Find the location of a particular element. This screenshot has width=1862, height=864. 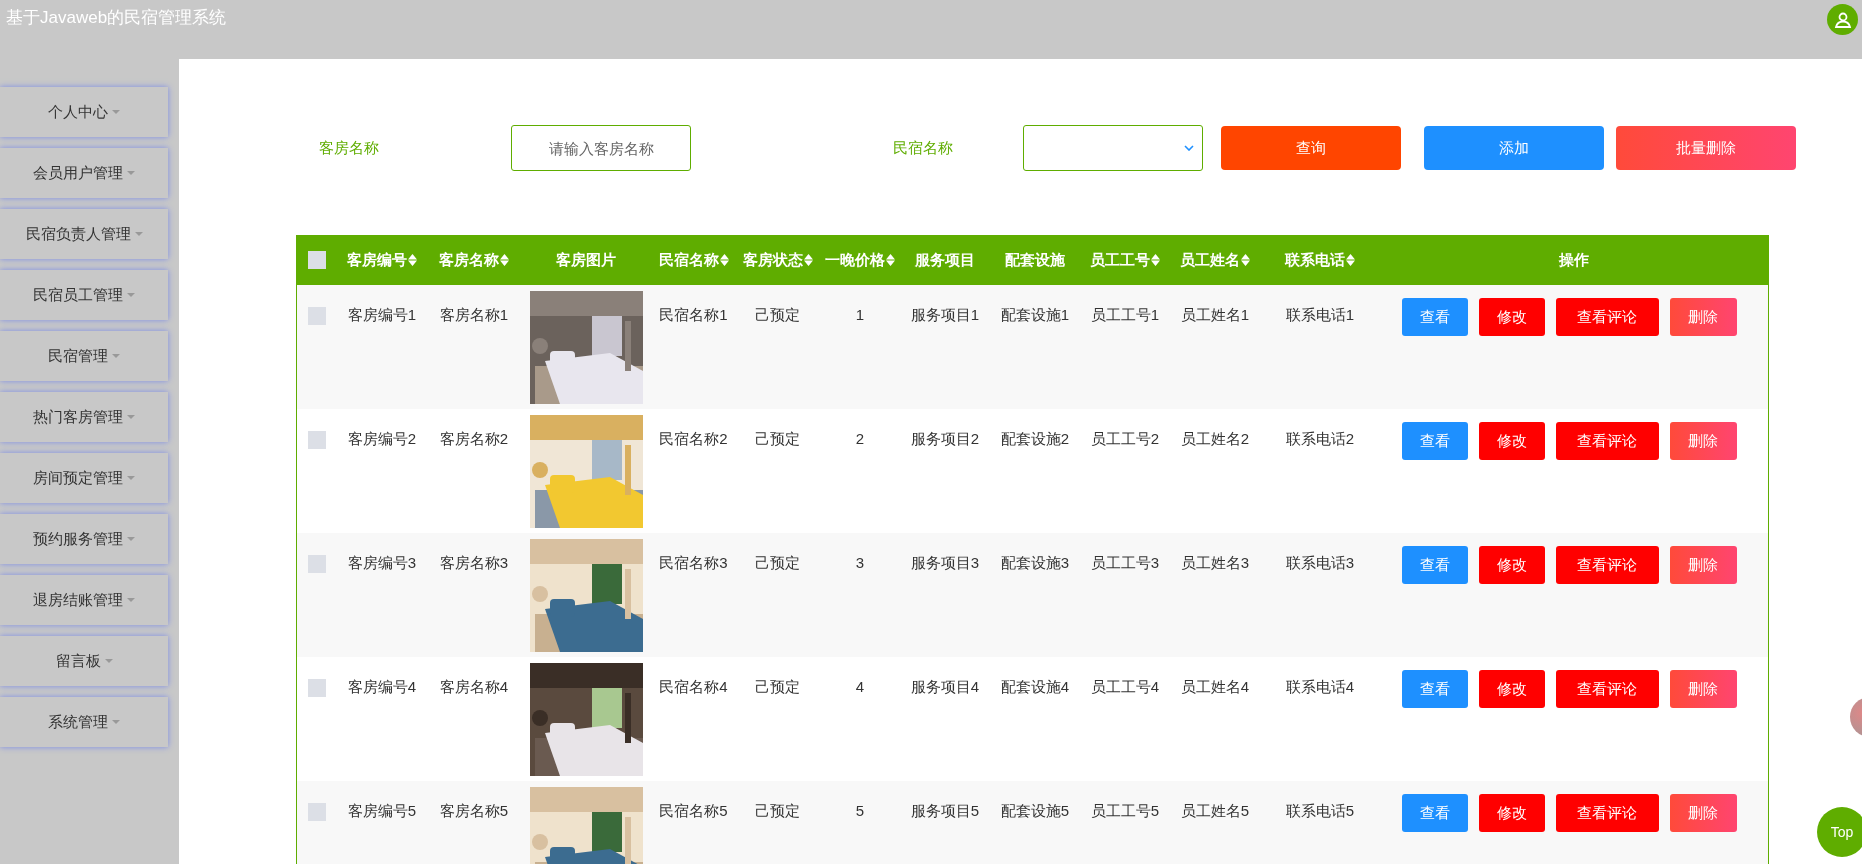

table-cell-text: 员工姓名4 is located at coordinates (1215, 686).